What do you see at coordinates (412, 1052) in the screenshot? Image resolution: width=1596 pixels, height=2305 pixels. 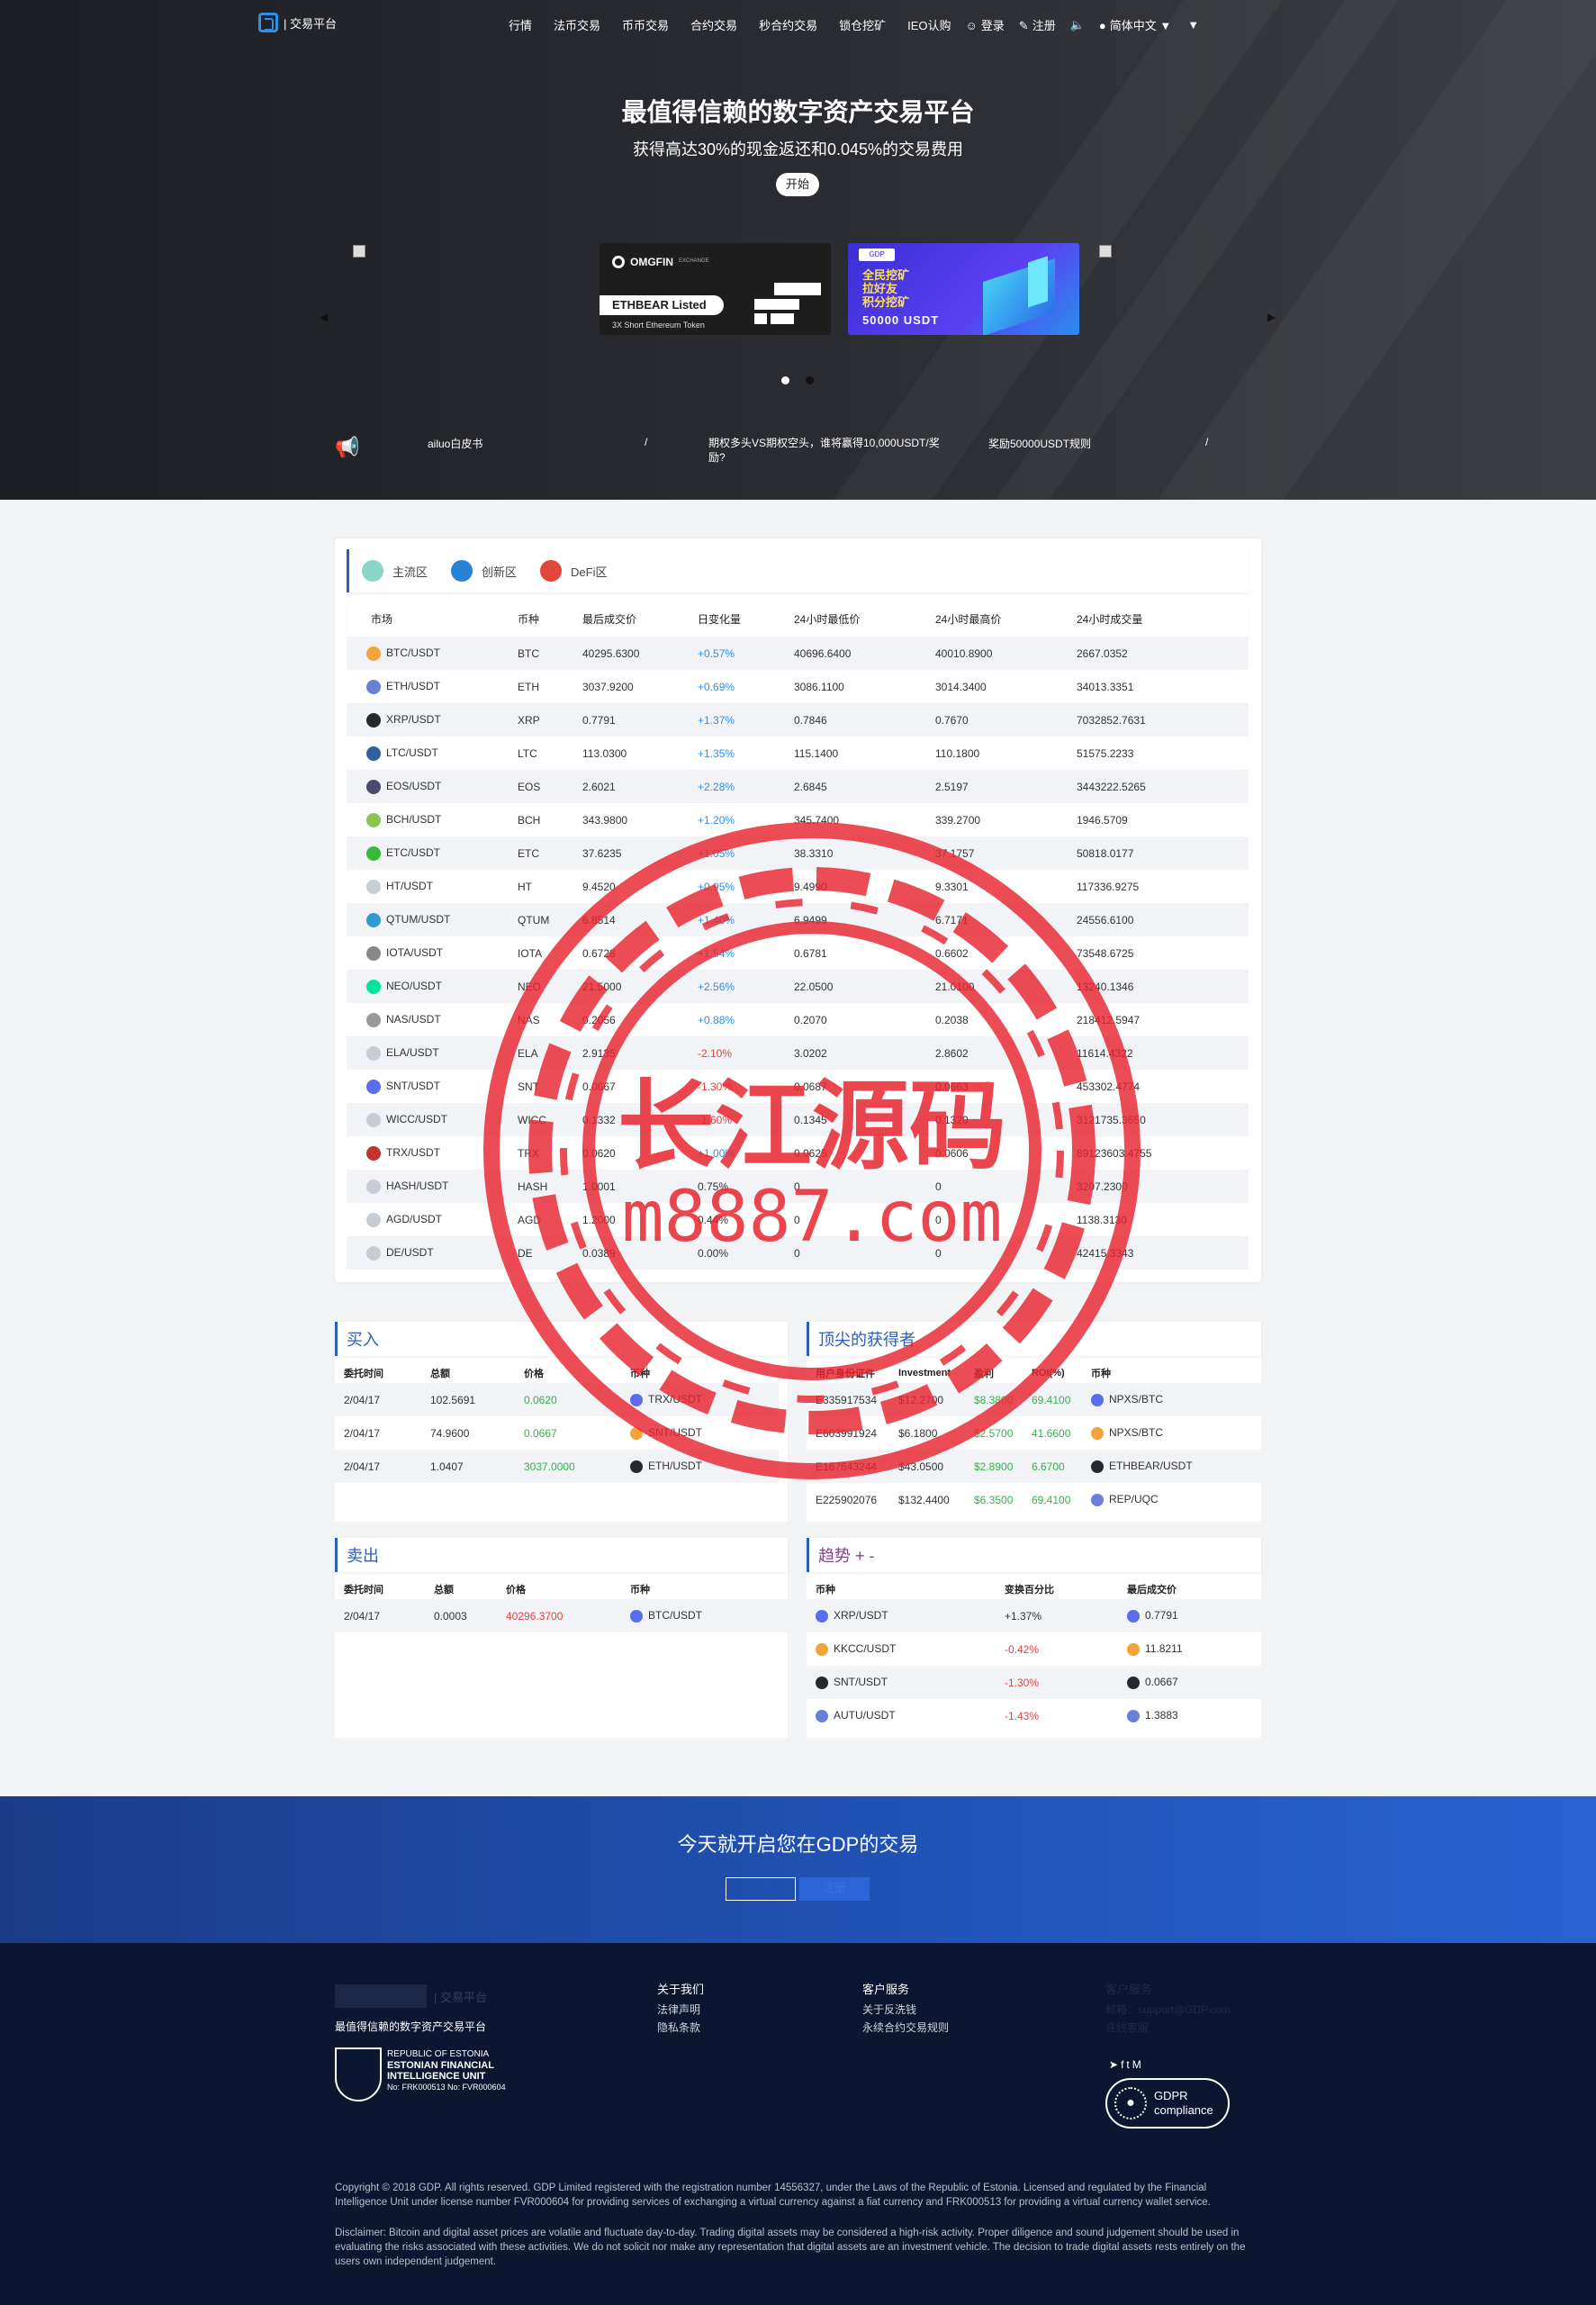 I see `pair-label: ELA/USDT` at bounding box center [412, 1052].